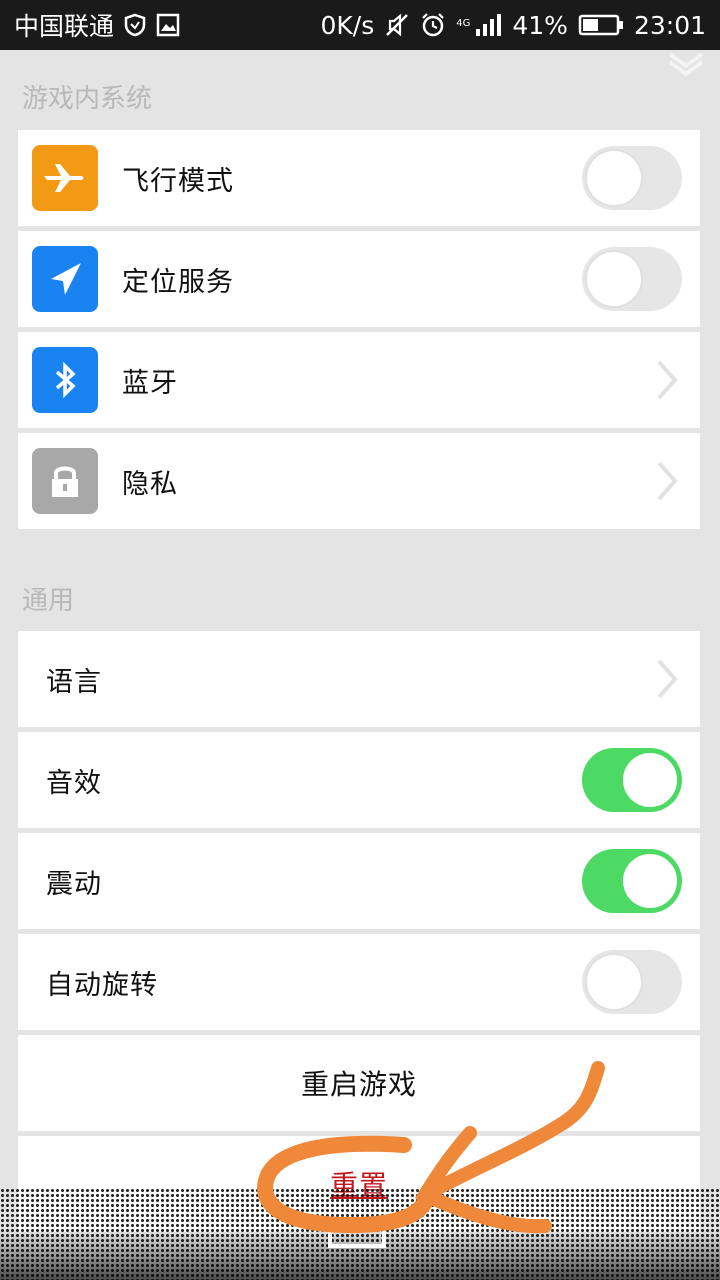  Describe the element at coordinates (463, 23) in the screenshot. I see `network-type: 4G` at that location.